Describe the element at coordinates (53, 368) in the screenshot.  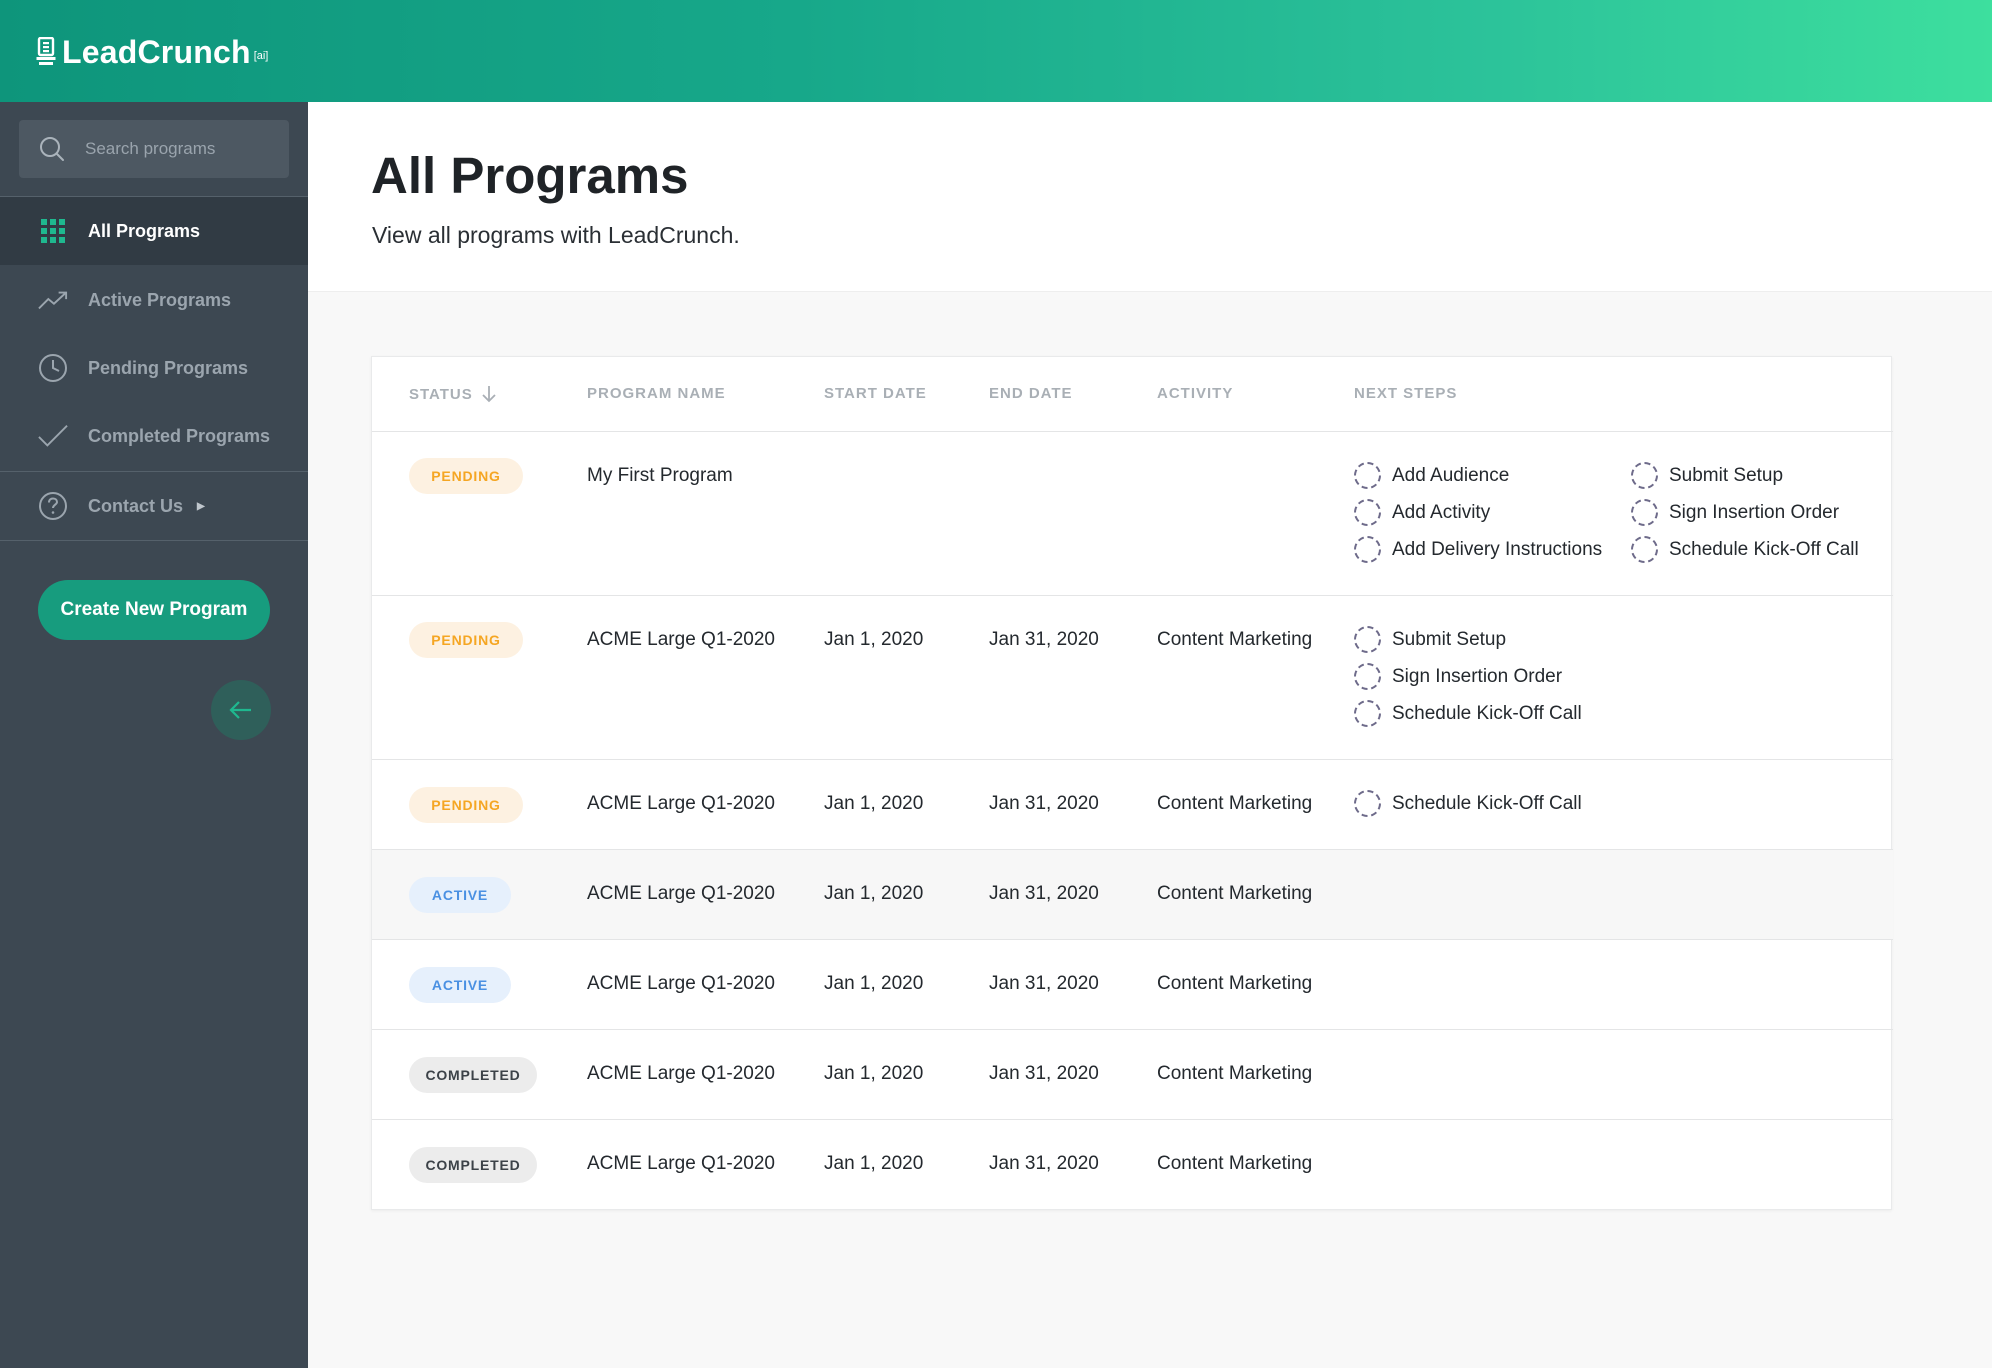
I see `clock-icon` at that location.